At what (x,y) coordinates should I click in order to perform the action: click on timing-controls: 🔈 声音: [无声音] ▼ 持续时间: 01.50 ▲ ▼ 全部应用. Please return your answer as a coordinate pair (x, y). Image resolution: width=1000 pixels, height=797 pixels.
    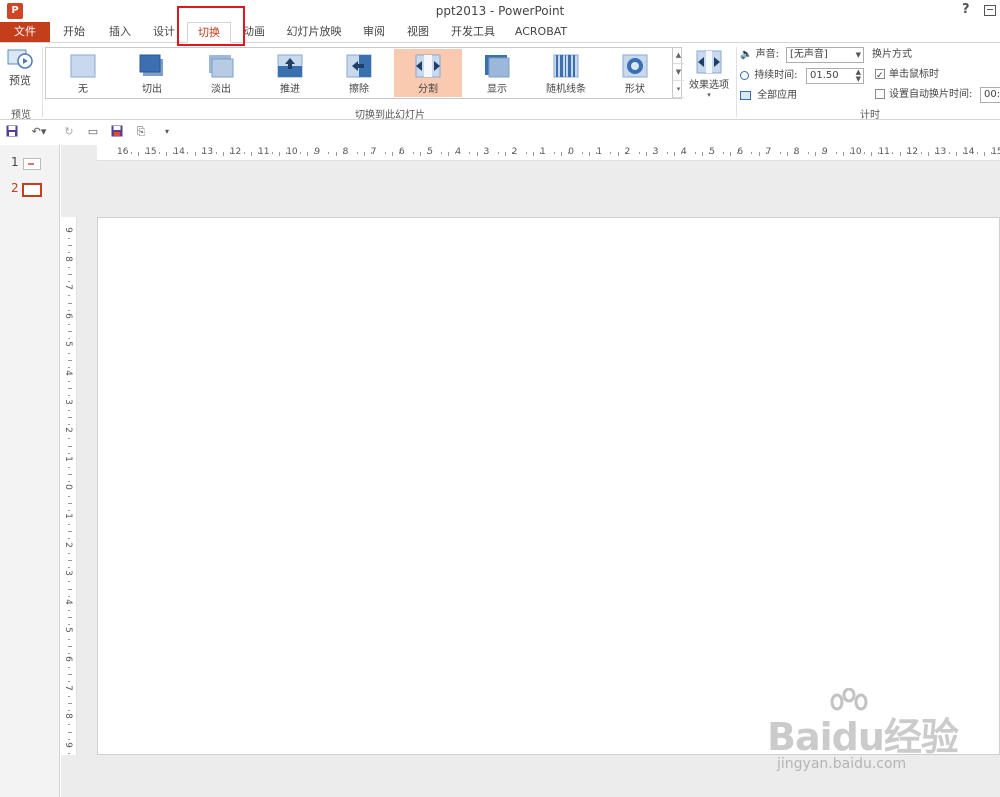
    Looking at the image, I should click on (805, 75).